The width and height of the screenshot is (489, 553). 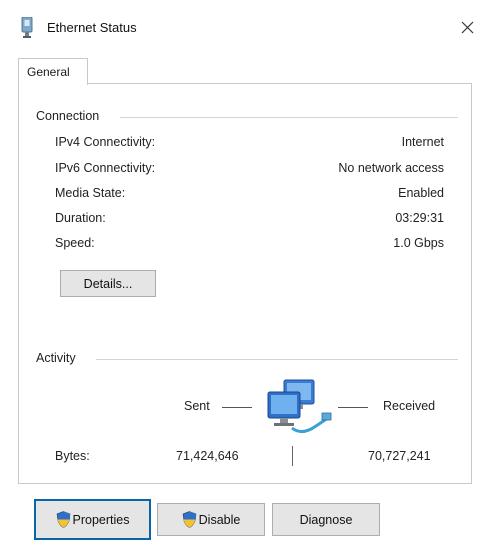 I want to click on sent-label: Sent, so click(x=197, y=406).